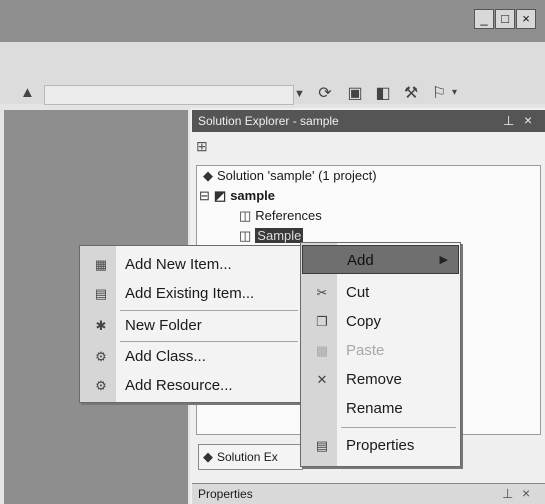  I want to click on existing-item-icon: ▤, so click(101, 293).